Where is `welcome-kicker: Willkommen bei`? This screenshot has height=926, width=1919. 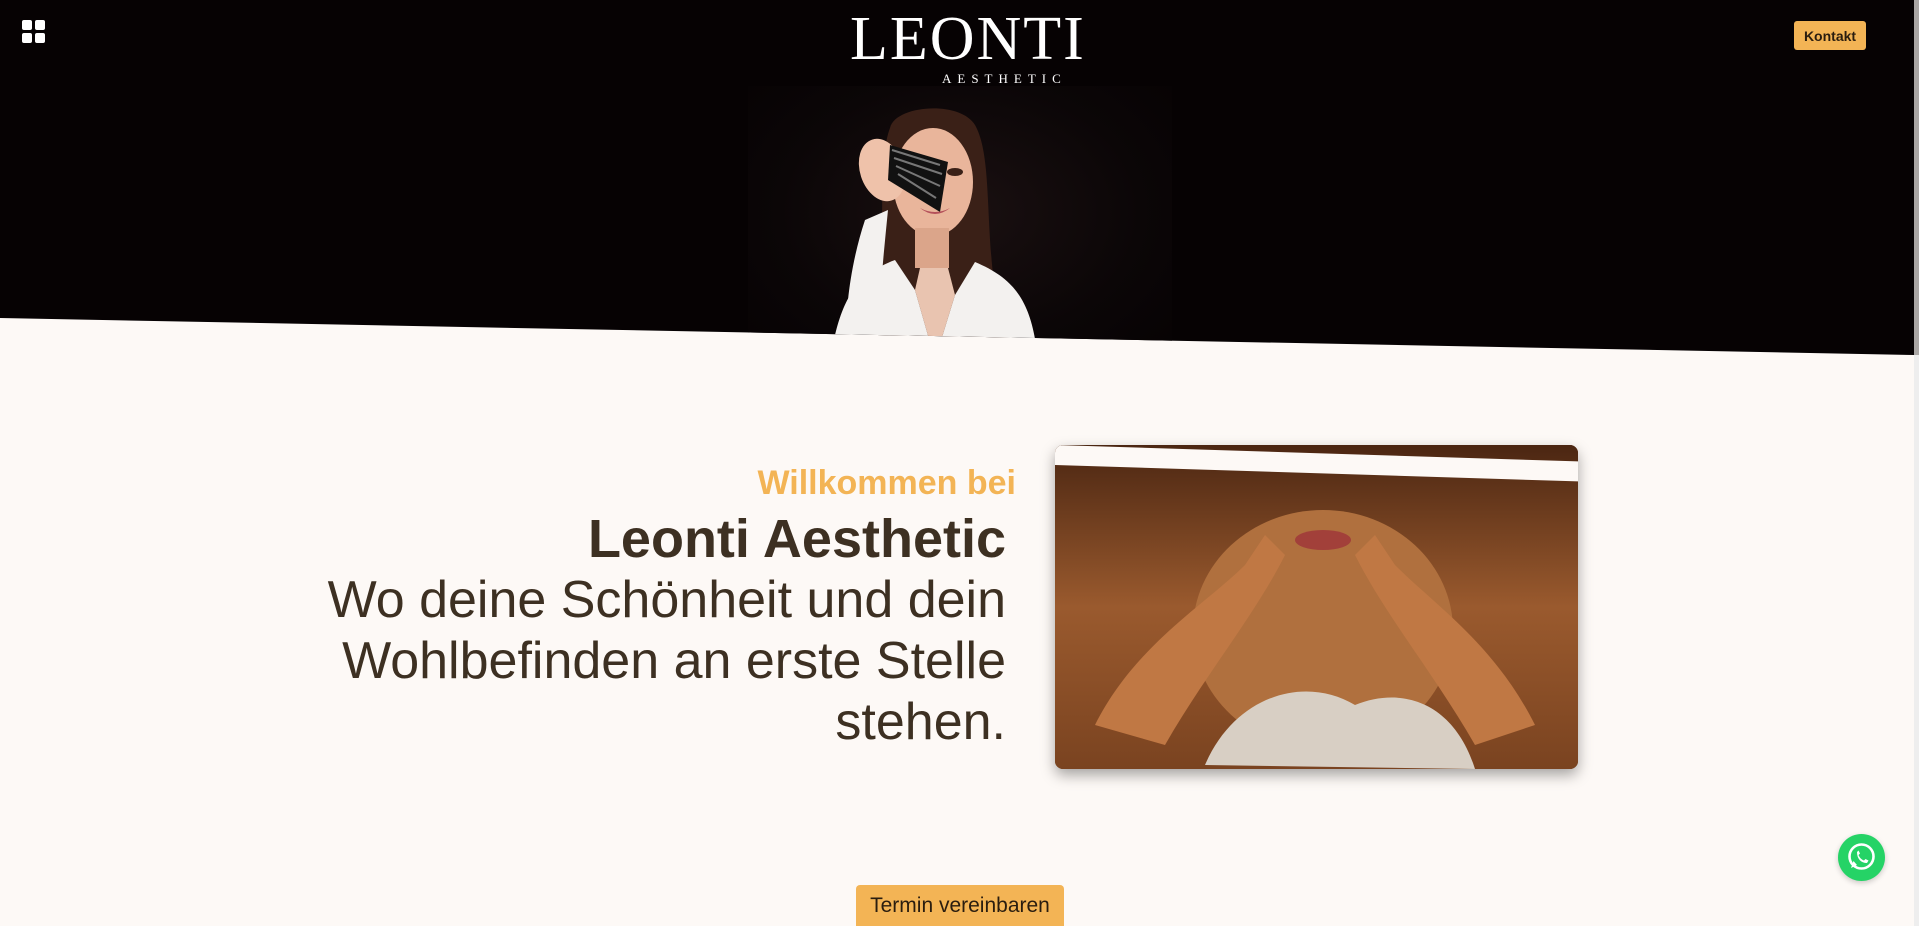
welcome-kicker: Willkommen bei is located at coordinates (886, 483).